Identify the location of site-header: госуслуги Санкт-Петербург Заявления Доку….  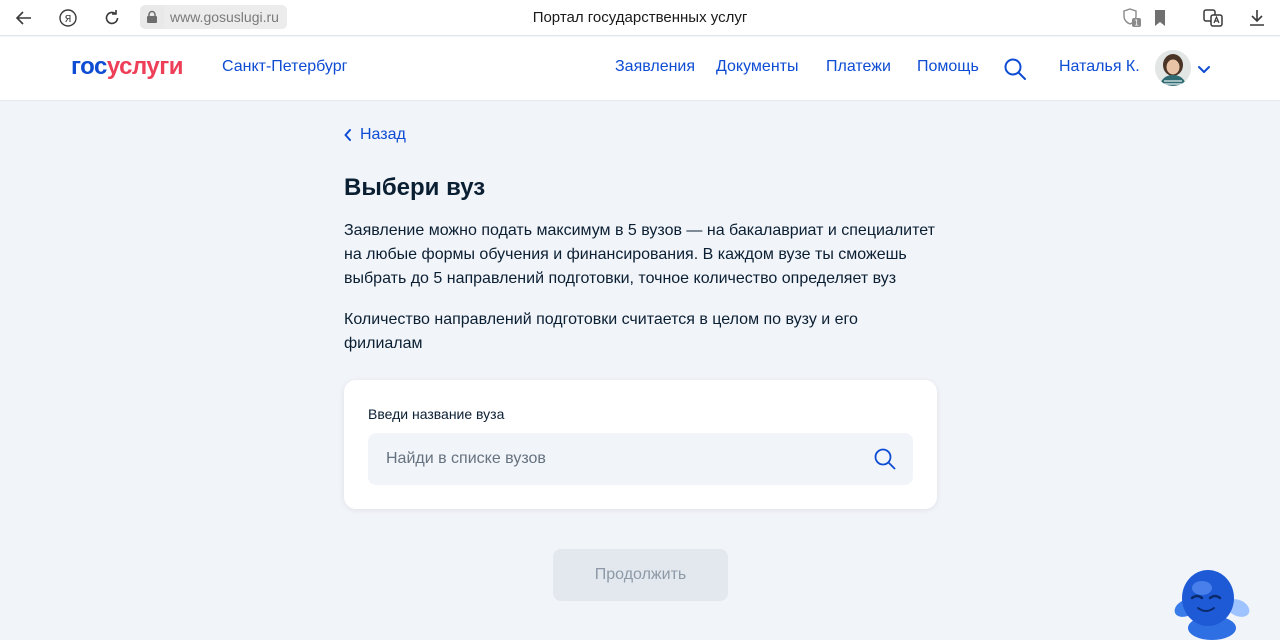
(640, 69).